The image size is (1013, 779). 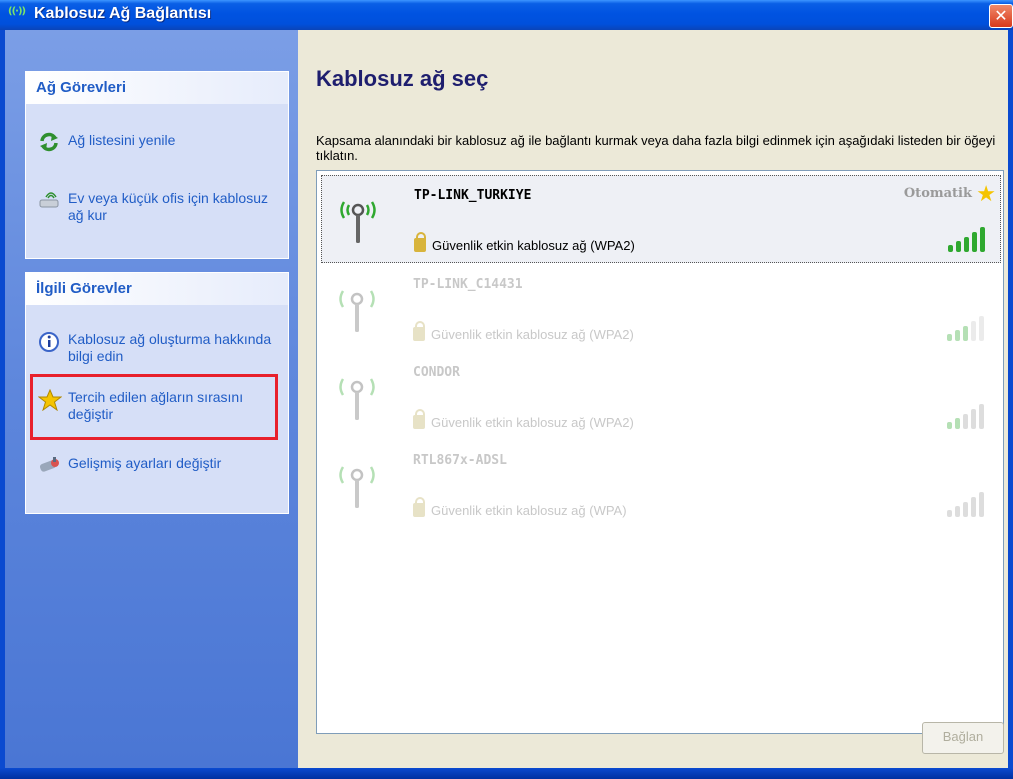 I want to click on preferred-star-icon: ★, so click(x=986, y=194).